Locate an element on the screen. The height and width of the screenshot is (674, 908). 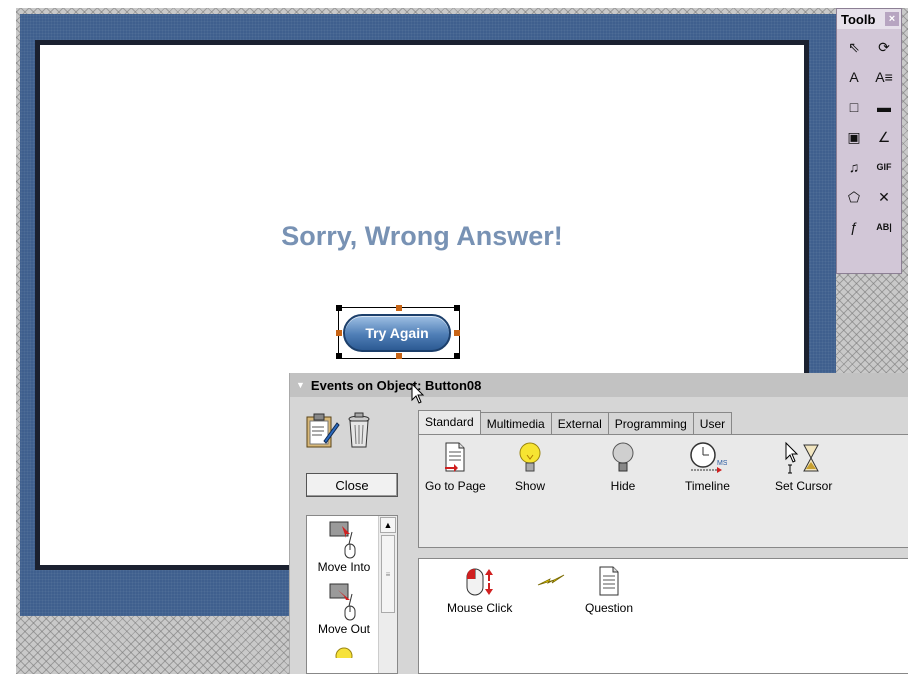
event-mouse-click: Mouse Click is located at coordinates (479, 590).